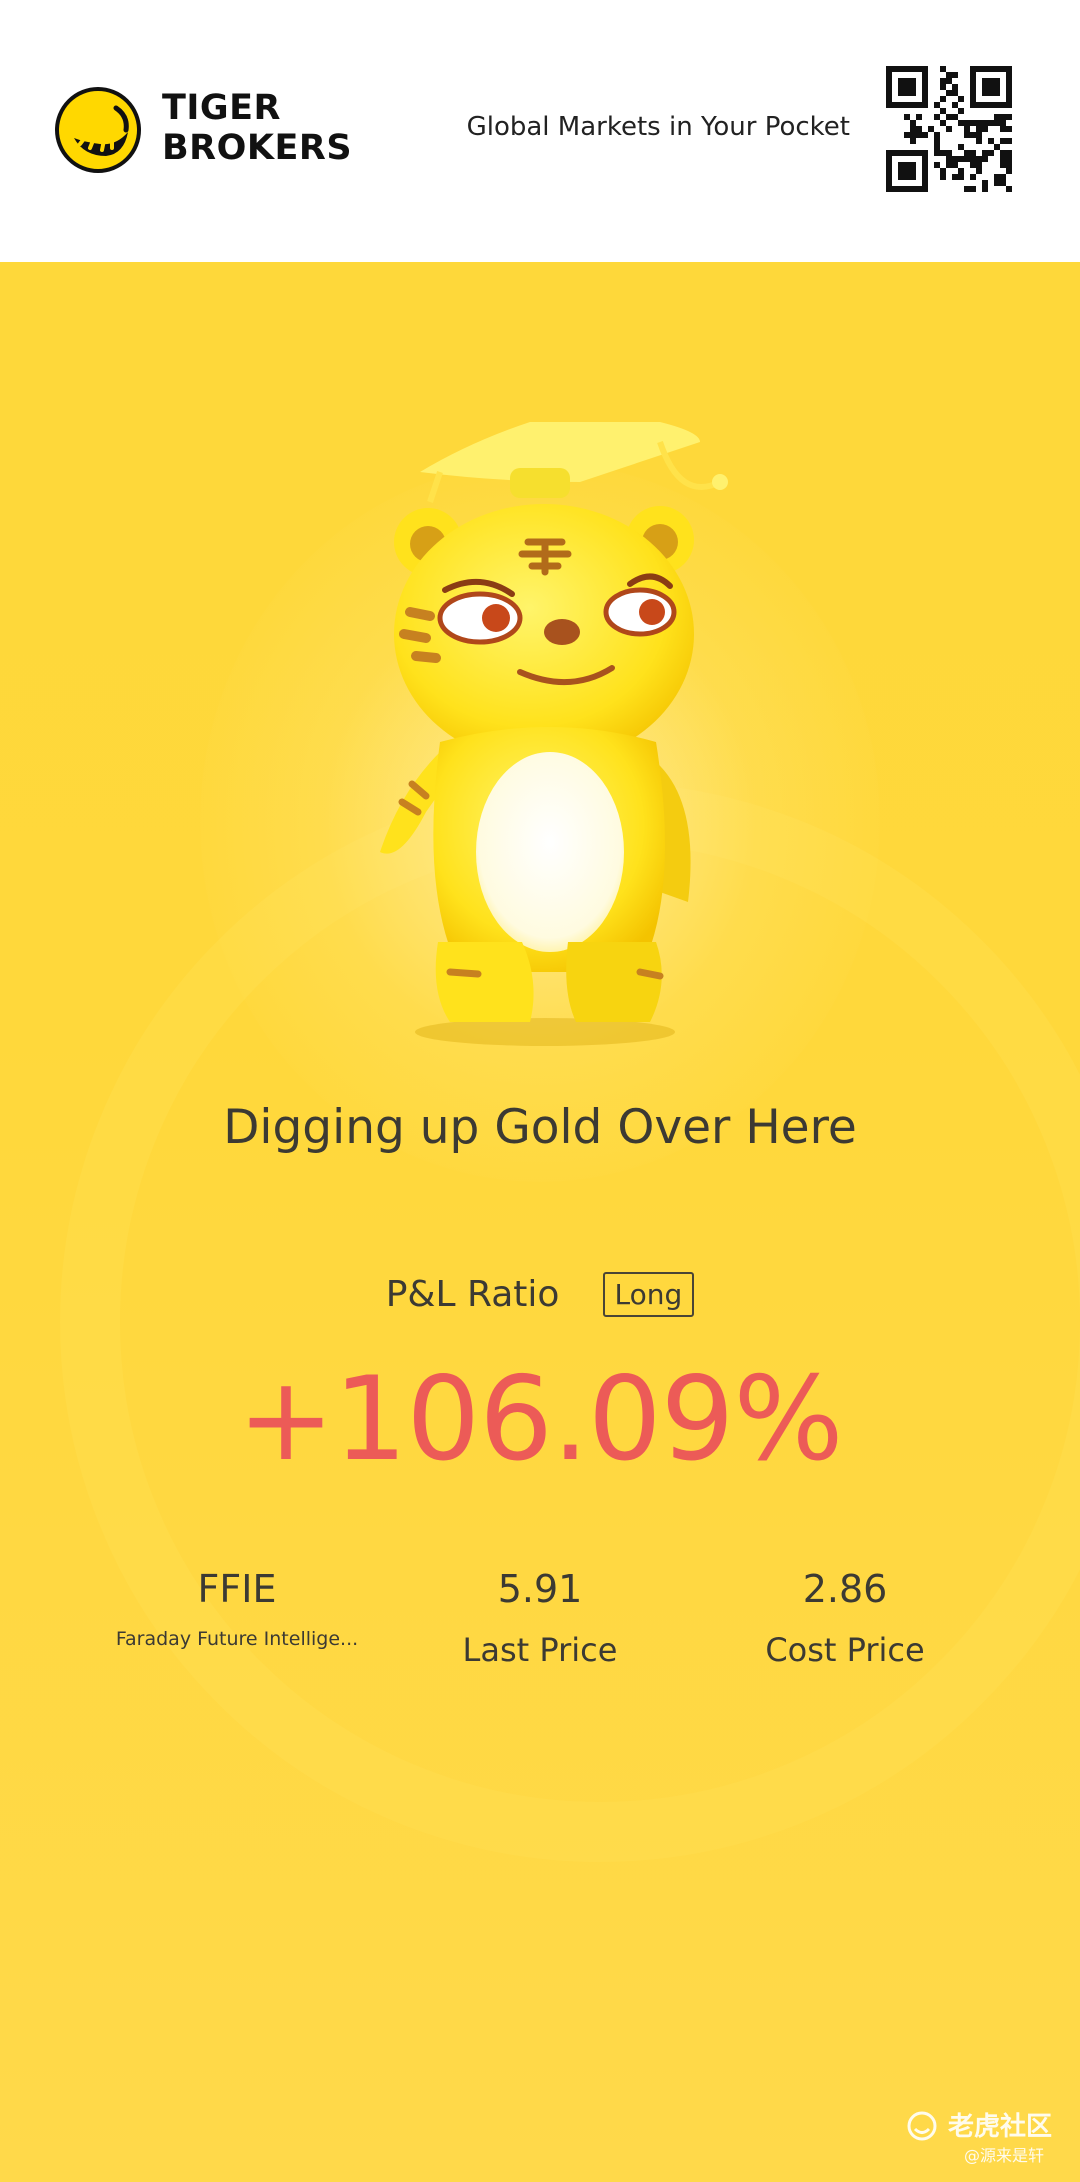  What do you see at coordinates (540, 1127) in the screenshot?
I see `headline: Digging up Gold Over Here` at bounding box center [540, 1127].